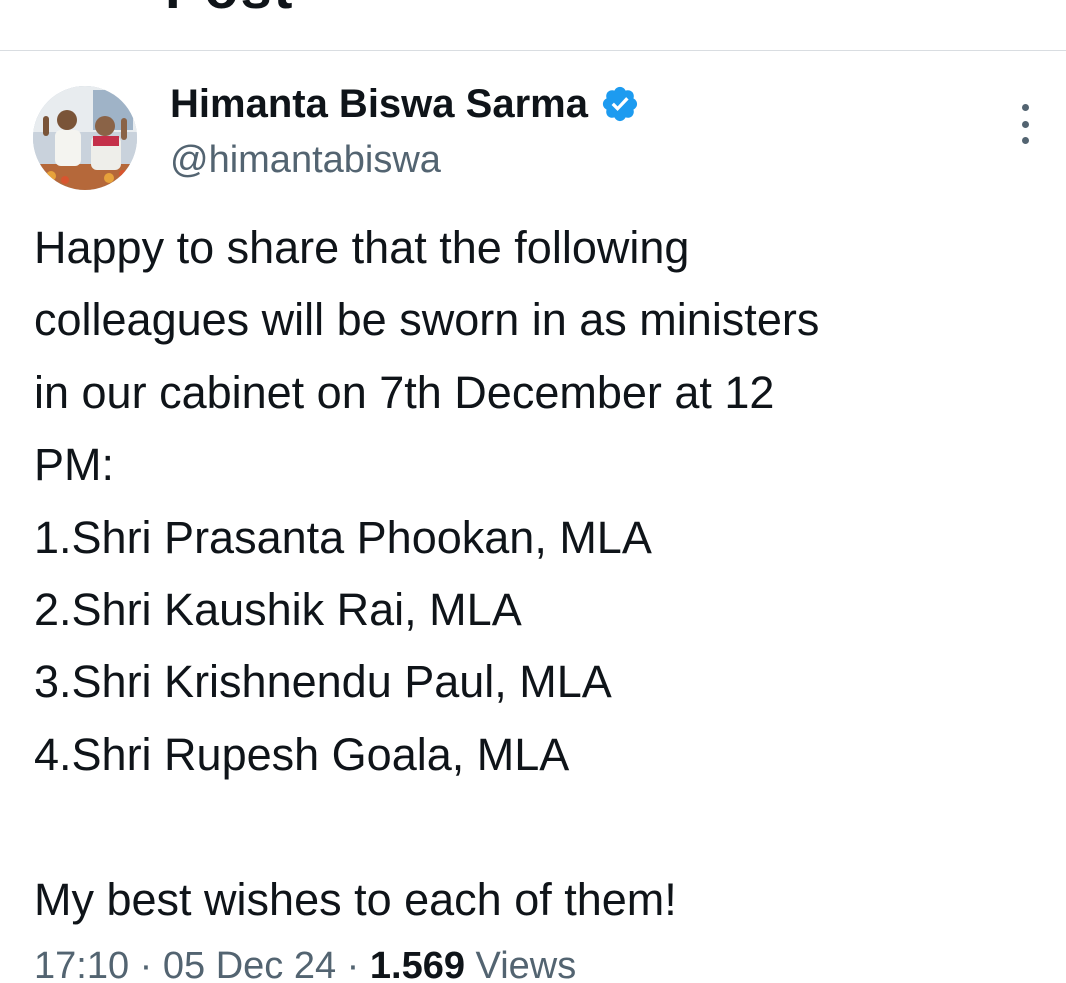 This screenshot has width=1066, height=983. Describe the element at coordinates (417, 964) in the screenshot. I see `views-count: 1.569` at that location.